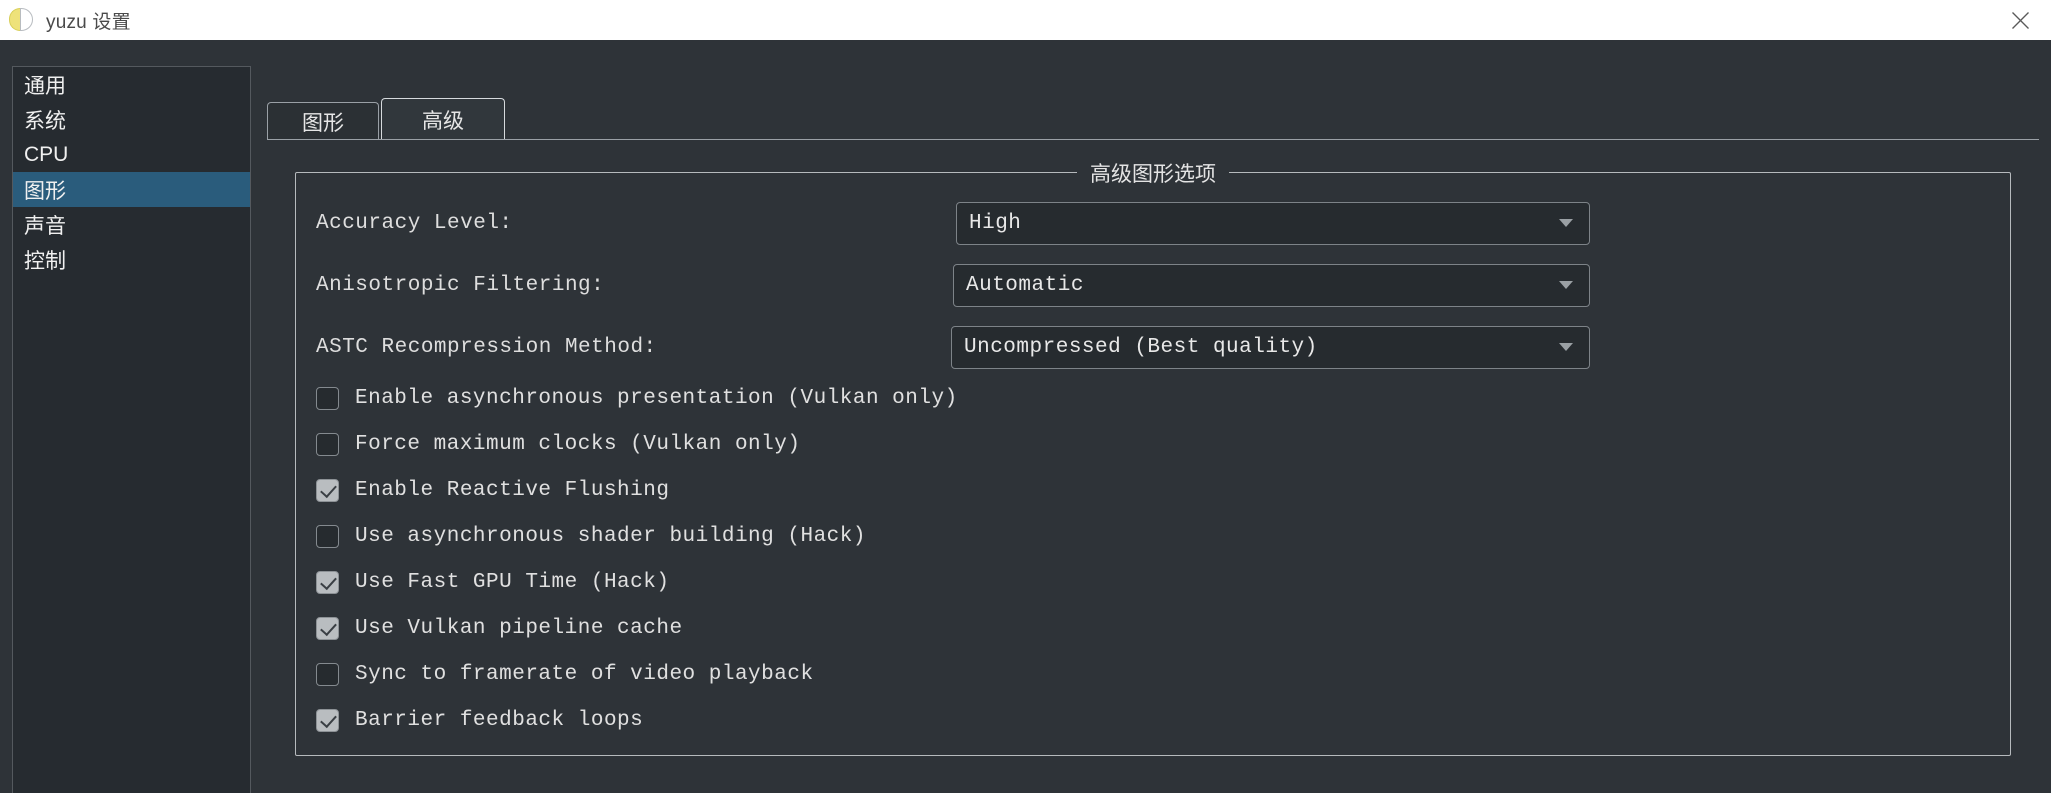 The width and height of the screenshot is (2051, 793). What do you see at coordinates (995, 223) in the screenshot?
I see `combo-value: High` at bounding box center [995, 223].